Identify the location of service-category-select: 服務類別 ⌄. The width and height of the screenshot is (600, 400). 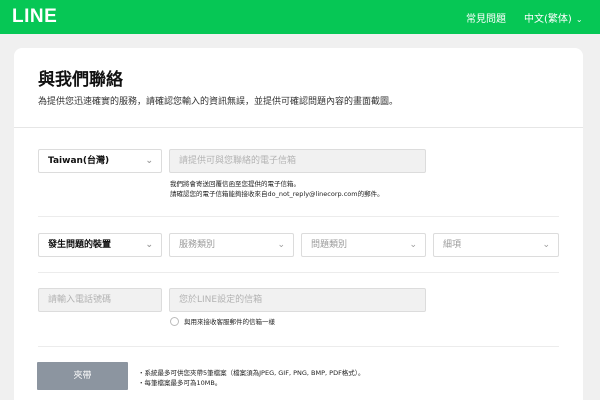
(231, 245).